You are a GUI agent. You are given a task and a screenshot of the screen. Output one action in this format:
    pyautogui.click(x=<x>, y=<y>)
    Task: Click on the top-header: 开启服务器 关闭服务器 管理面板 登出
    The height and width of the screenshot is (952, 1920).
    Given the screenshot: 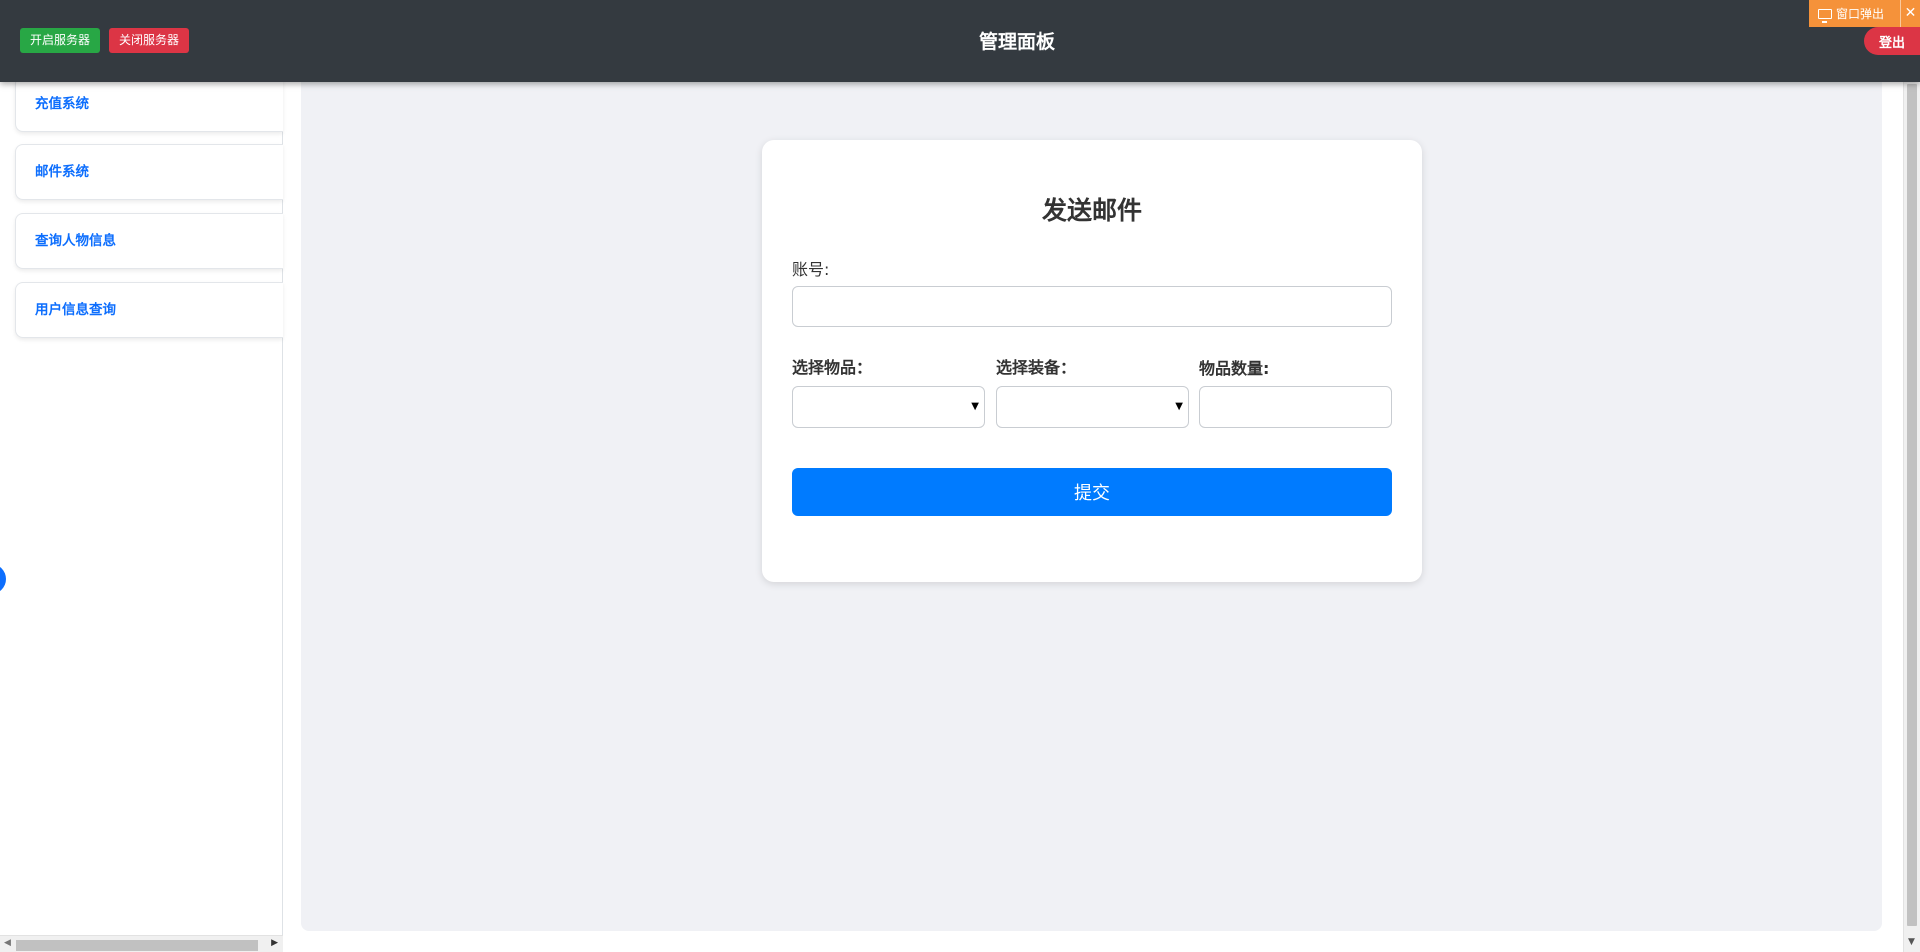 What is the action you would take?
    pyautogui.click(x=960, y=41)
    